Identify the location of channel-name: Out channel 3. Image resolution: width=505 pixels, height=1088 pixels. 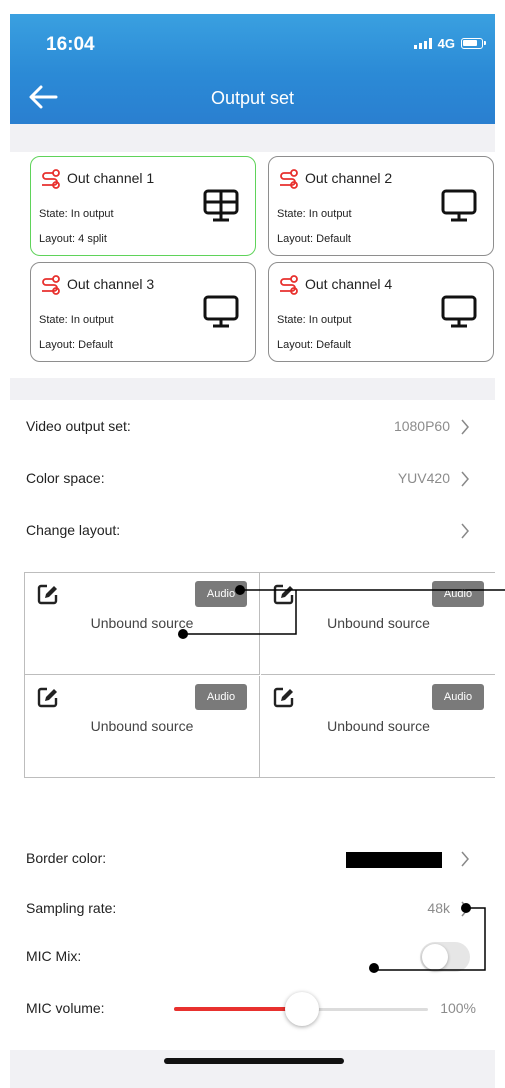
(111, 284).